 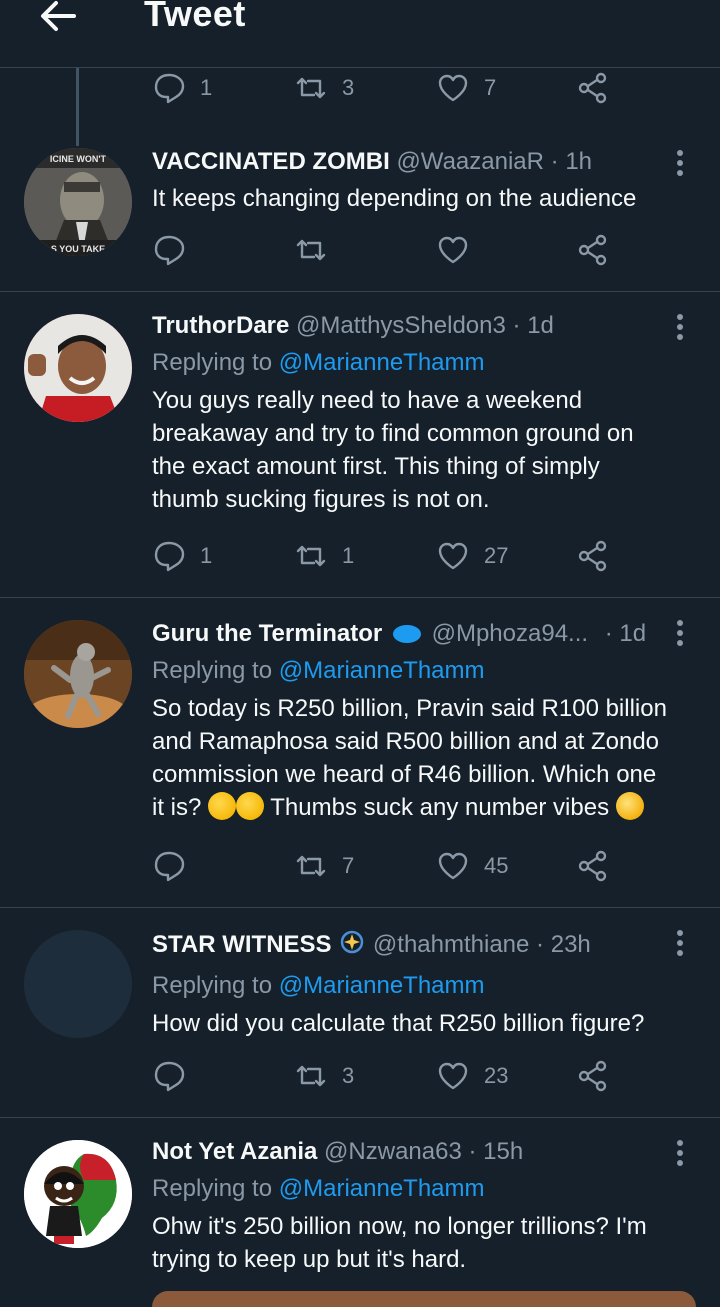 What do you see at coordinates (348, 865) in the screenshot?
I see `retweet-count: 7` at bounding box center [348, 865].